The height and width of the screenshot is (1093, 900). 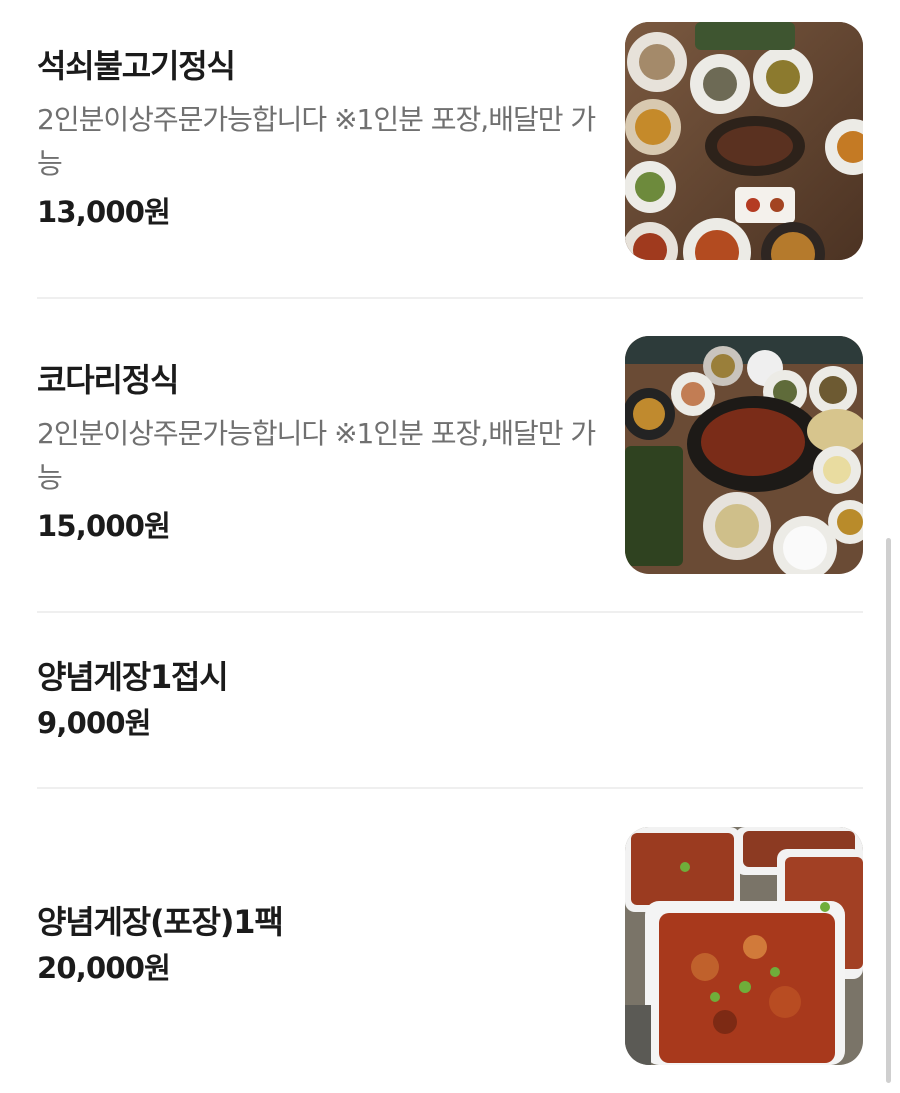 I want to click on scrollbar-thumb, so click(x=888, y=810).